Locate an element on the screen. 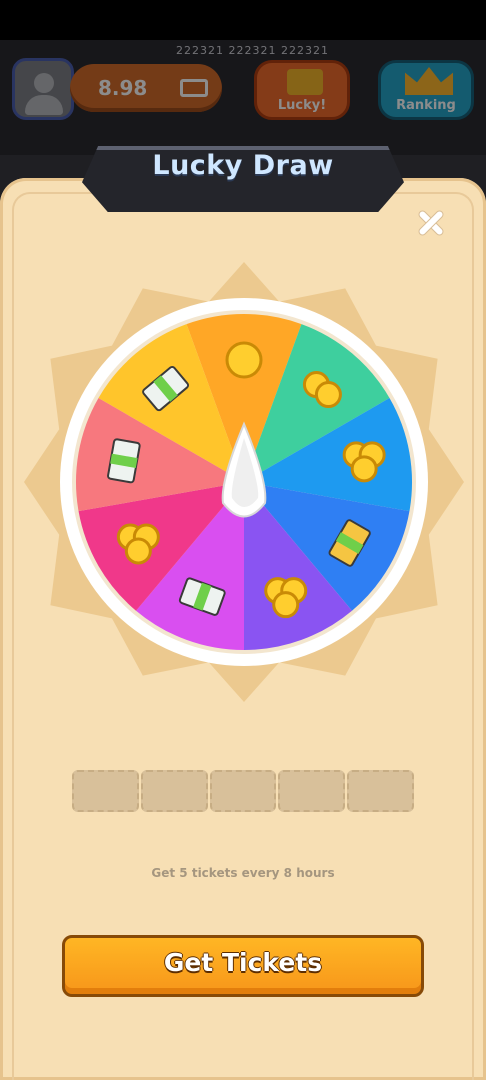 This screenshot has width=486, height=1080. close-icon is located at coordinates (431, 223).